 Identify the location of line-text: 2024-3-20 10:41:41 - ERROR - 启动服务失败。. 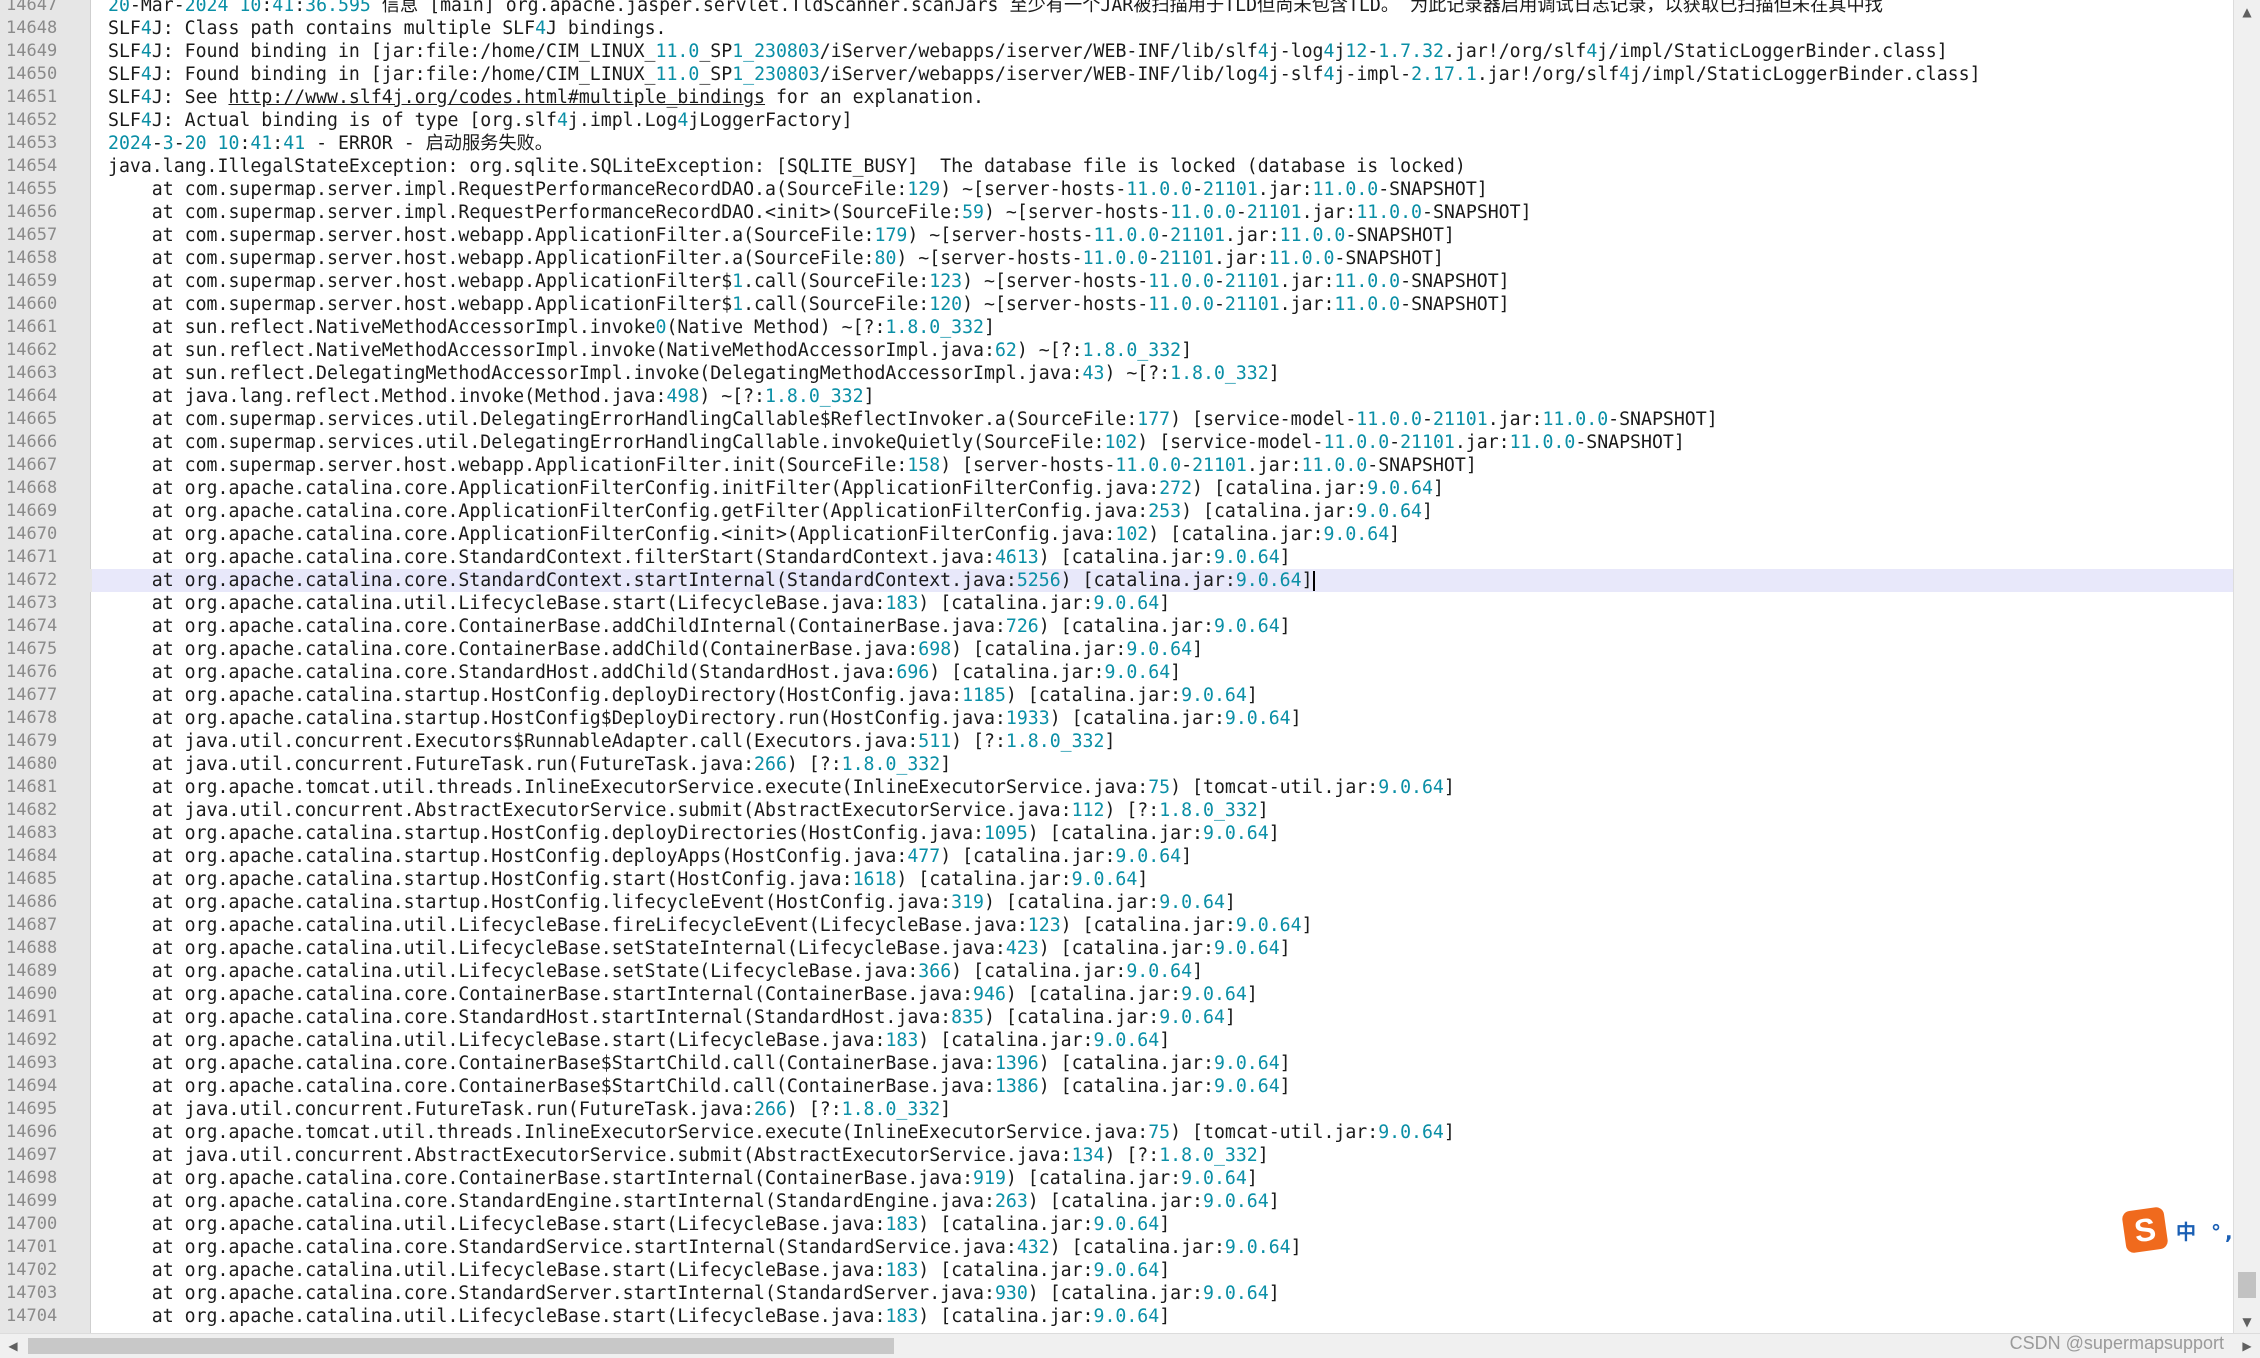
(330, 143).